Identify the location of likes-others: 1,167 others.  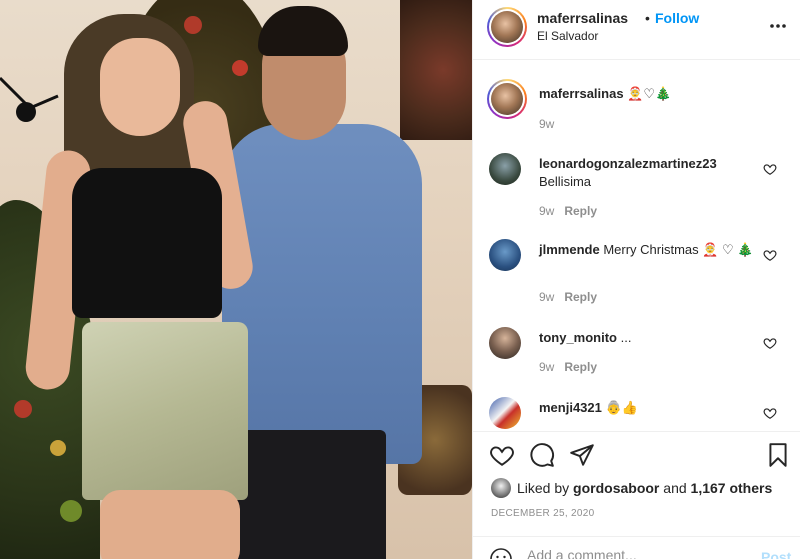
(732, 488).